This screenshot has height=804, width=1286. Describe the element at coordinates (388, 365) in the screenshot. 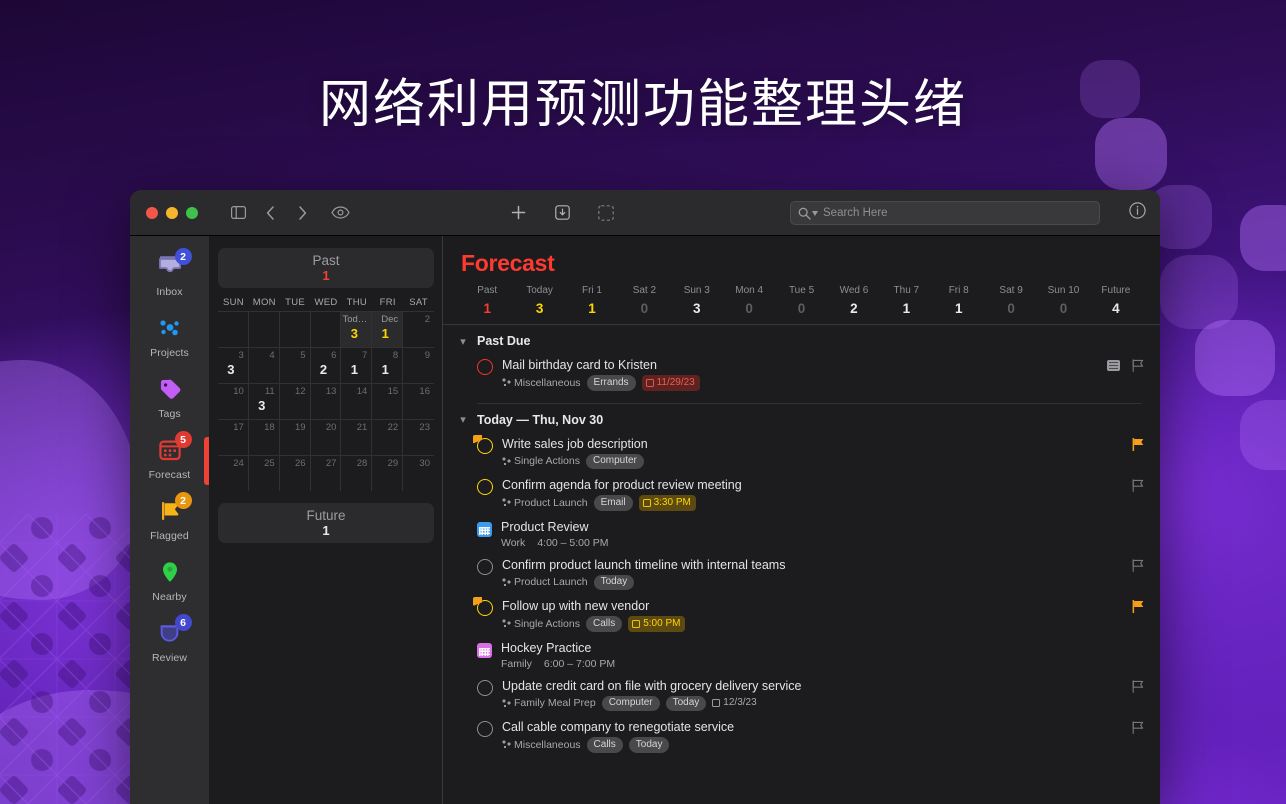

I see `calendar-day-cell: 81` at that location.